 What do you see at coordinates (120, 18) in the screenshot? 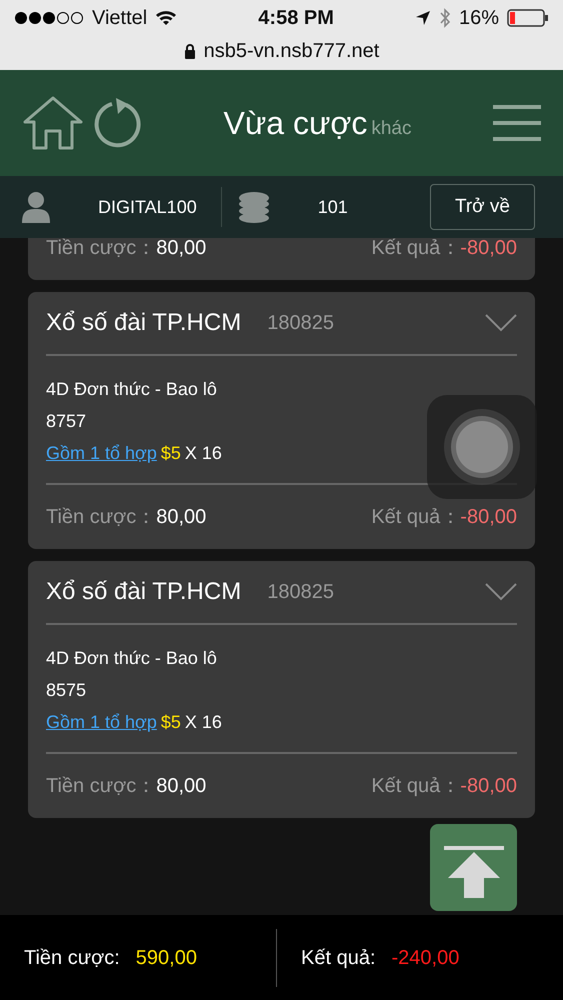
I see `carrier-name: Viettel` at bounding box center [120, 18].